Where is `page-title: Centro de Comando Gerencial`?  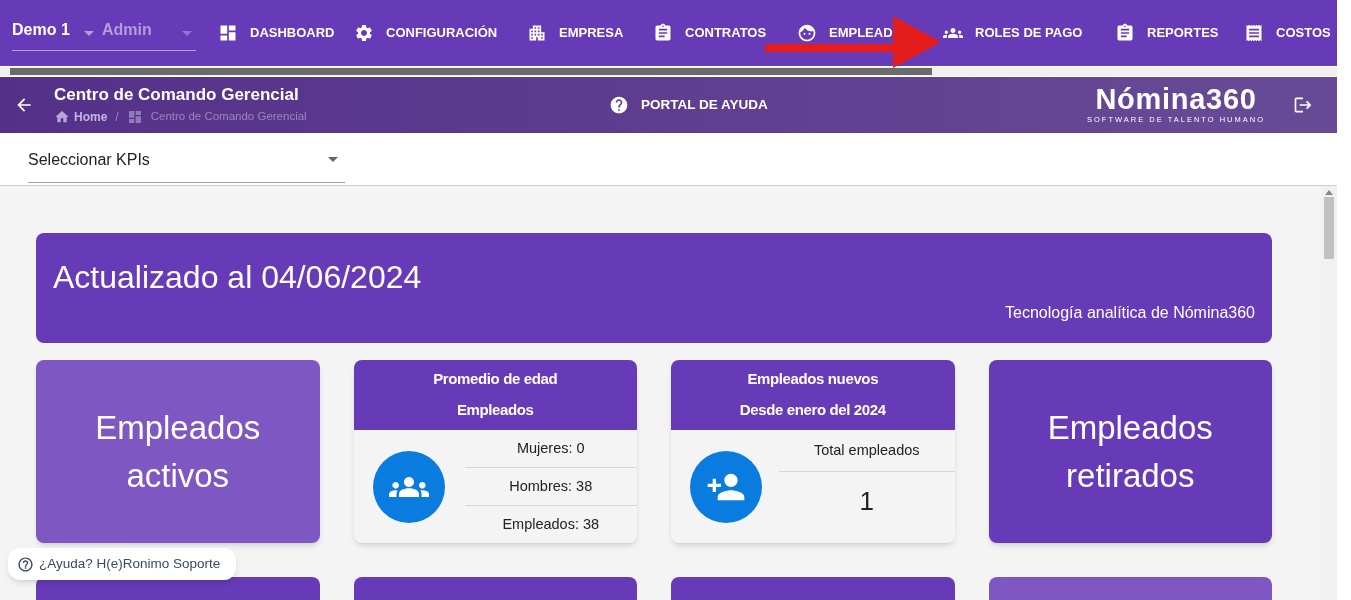 page-title: Centro de Comando Gerencial is located at coordinates (177, 94).